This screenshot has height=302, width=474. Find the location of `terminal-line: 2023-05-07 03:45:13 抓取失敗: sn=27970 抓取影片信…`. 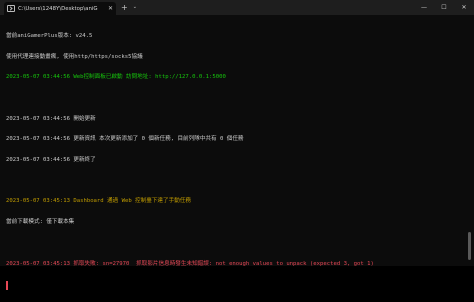

terminal-line: 2023-05-07 03:45:13 抓取失敗: sn=27970 抓取影片信… is located at coordinates (190, 263).